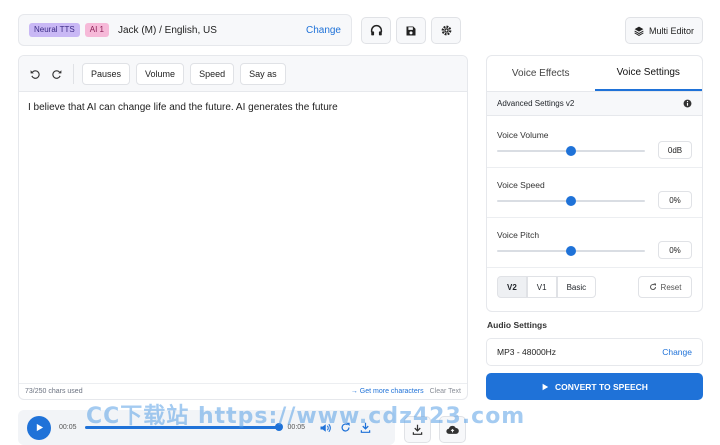 The height and width of the screenshot is (445, 720). Describe the element at coordinates (523, 135) in the screenshot. I see `voice-volume-label: Voice Volume` at that location.